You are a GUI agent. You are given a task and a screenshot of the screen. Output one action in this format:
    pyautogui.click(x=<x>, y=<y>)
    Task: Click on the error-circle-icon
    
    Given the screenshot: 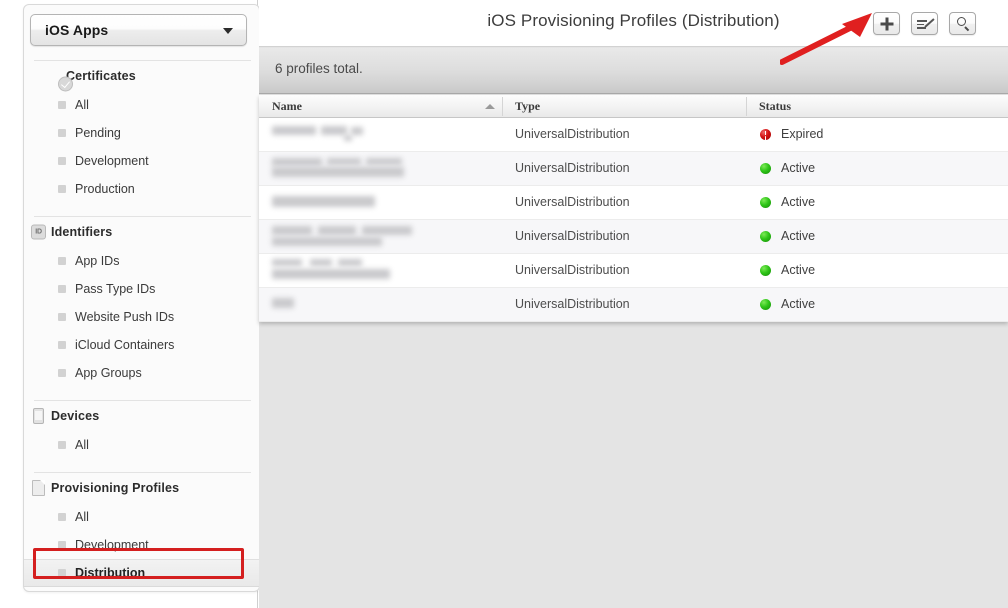 What is the action you would take?
    pyautogui.click(x=765, y=134)
    